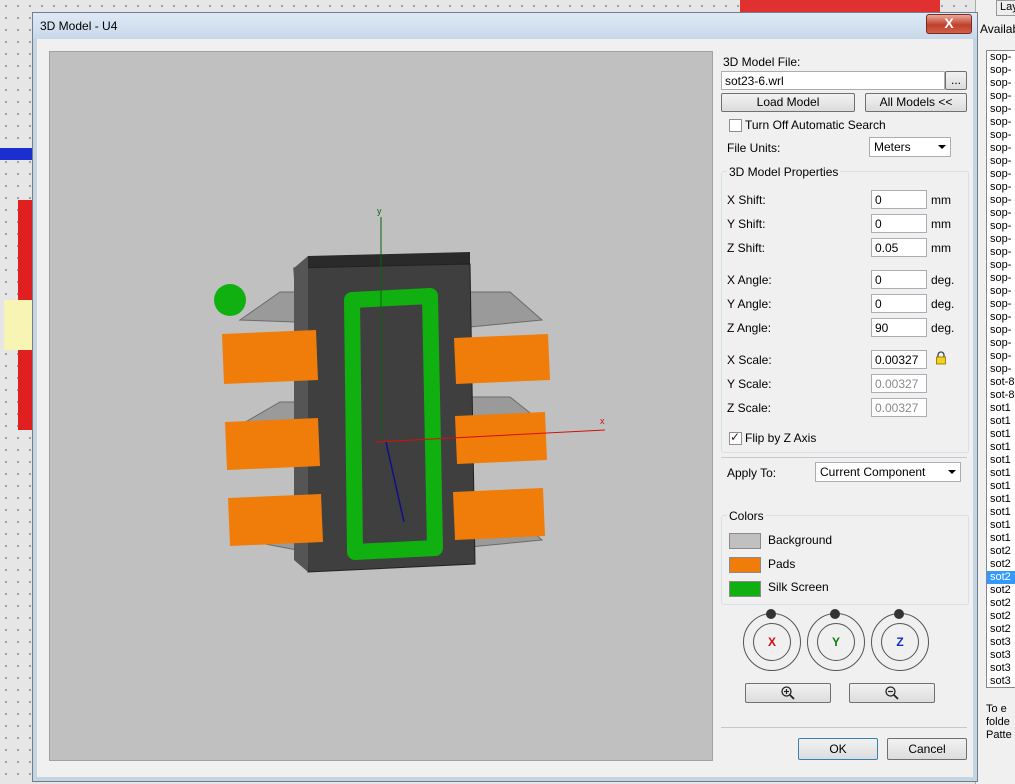  What do you see at coordinates (943, 328) in the screenshot?
I see `z-angle-unit: deg.` at bounding box center [943, 328].